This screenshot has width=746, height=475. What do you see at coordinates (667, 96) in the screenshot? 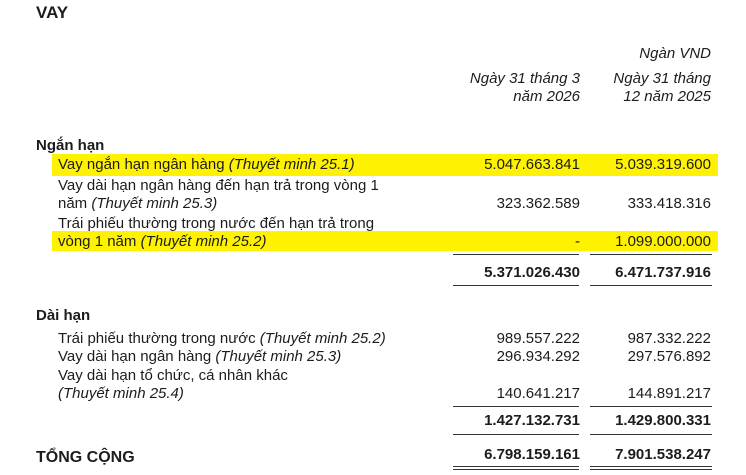
I see `col2-header-line2: 12 năm 2025` at bounding box center [667, 96].